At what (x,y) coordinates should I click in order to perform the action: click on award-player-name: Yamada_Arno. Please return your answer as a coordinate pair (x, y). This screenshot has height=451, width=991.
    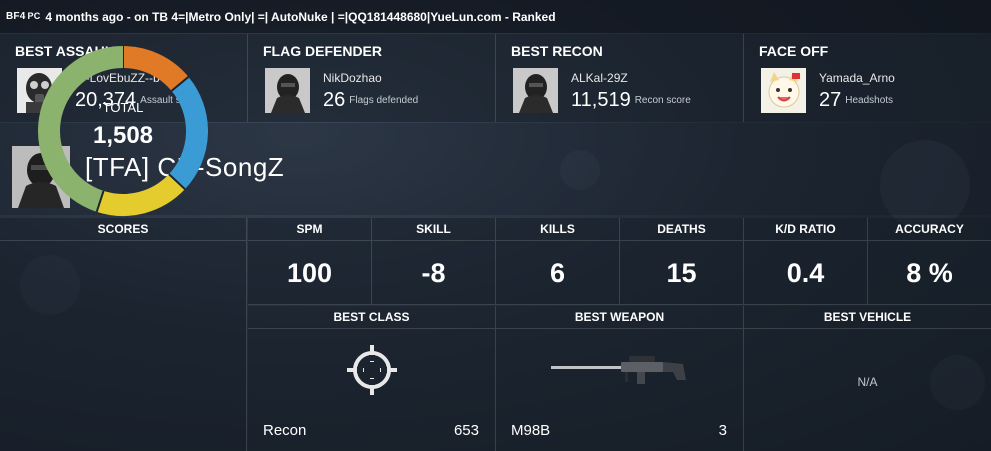
    Looking at the image, I should click on (857, 78).